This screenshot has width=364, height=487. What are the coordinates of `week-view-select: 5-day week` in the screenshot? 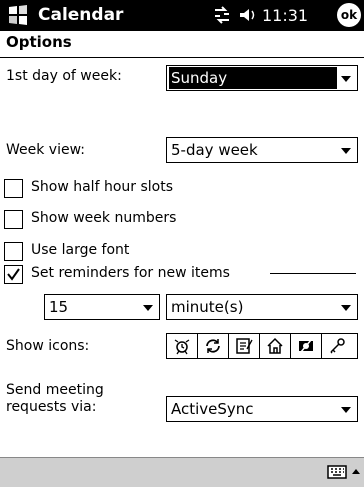 It's located at (262, 150).